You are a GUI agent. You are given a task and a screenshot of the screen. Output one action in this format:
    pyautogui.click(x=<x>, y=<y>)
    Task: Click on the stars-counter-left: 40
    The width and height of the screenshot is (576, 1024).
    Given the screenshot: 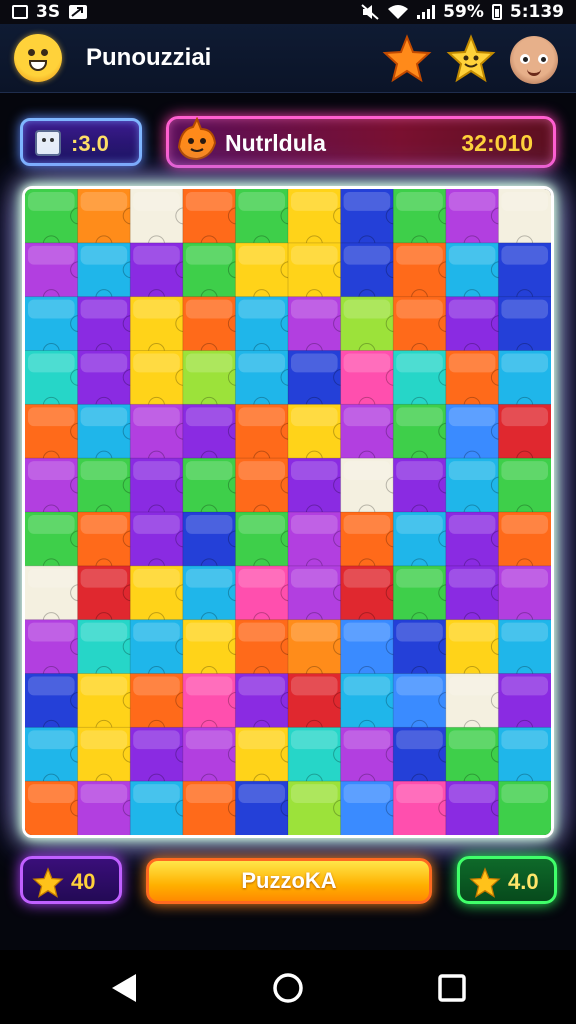 What is the action you would take?
    pyautogui.click(x=71, y=880)
    